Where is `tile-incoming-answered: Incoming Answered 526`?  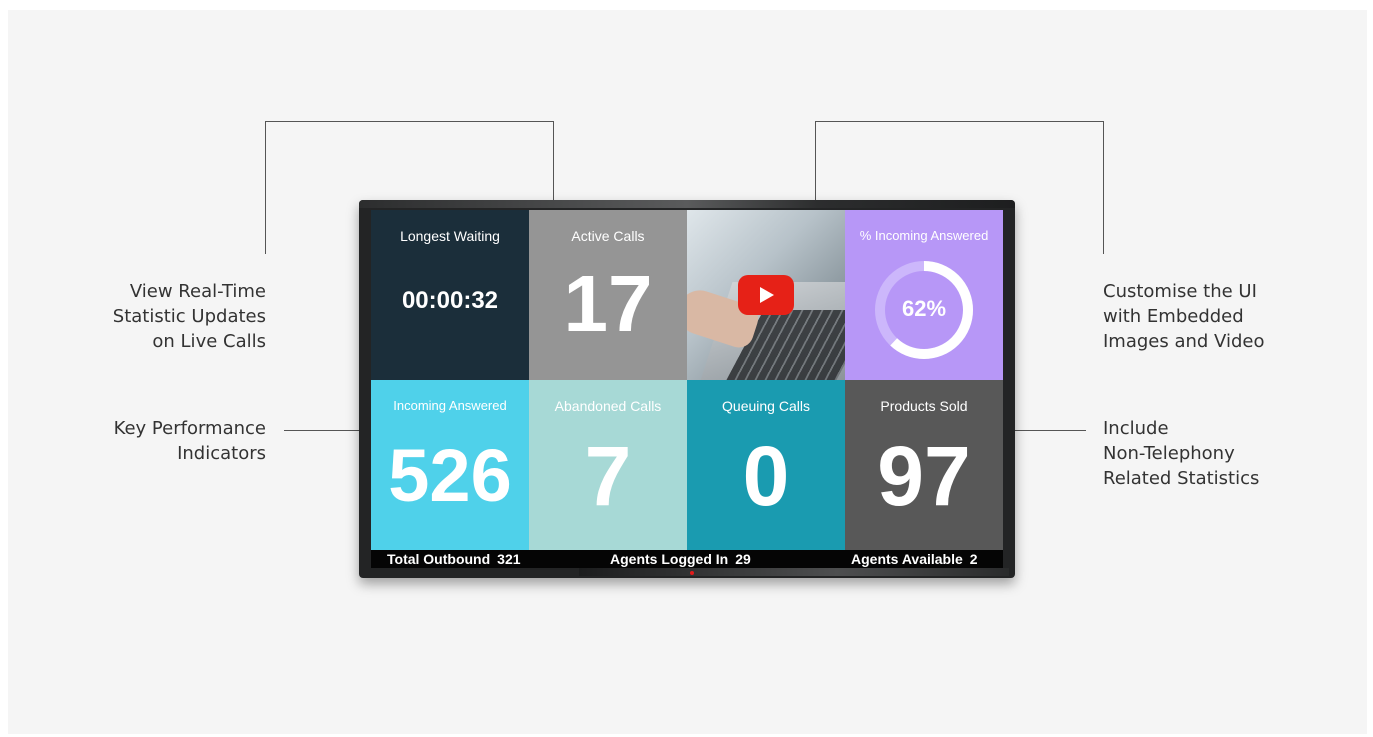 tile-incoming-answered: Incoming Answered 526 is located at coordinates (450, 465).